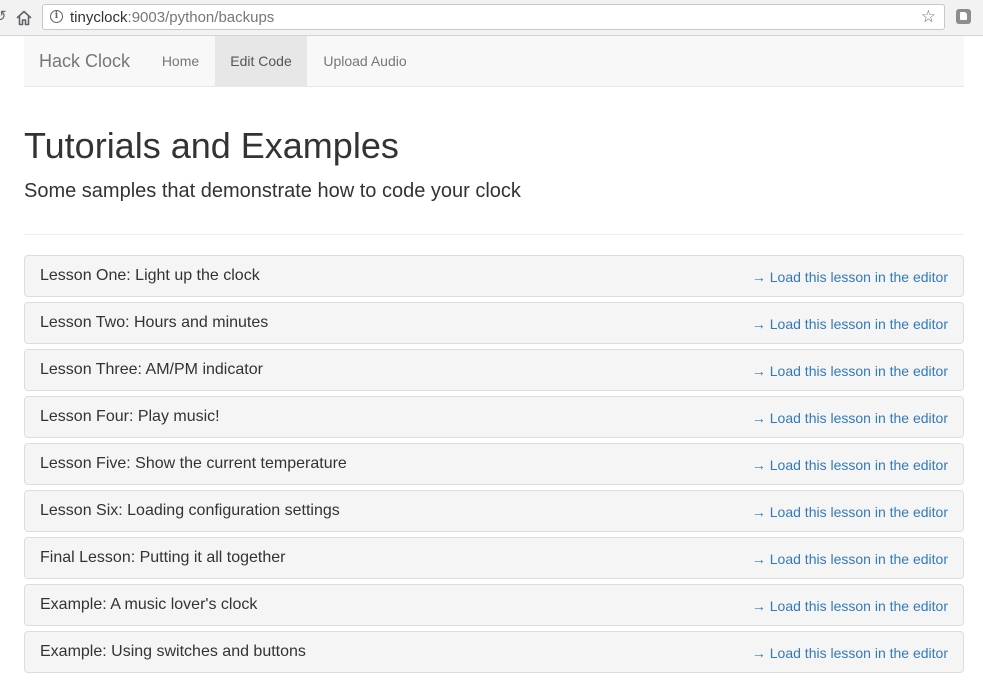 Image resolution: width=983 pixels, height=688 pixels. I want to click on back-icon: ↺, so click(4, 17).